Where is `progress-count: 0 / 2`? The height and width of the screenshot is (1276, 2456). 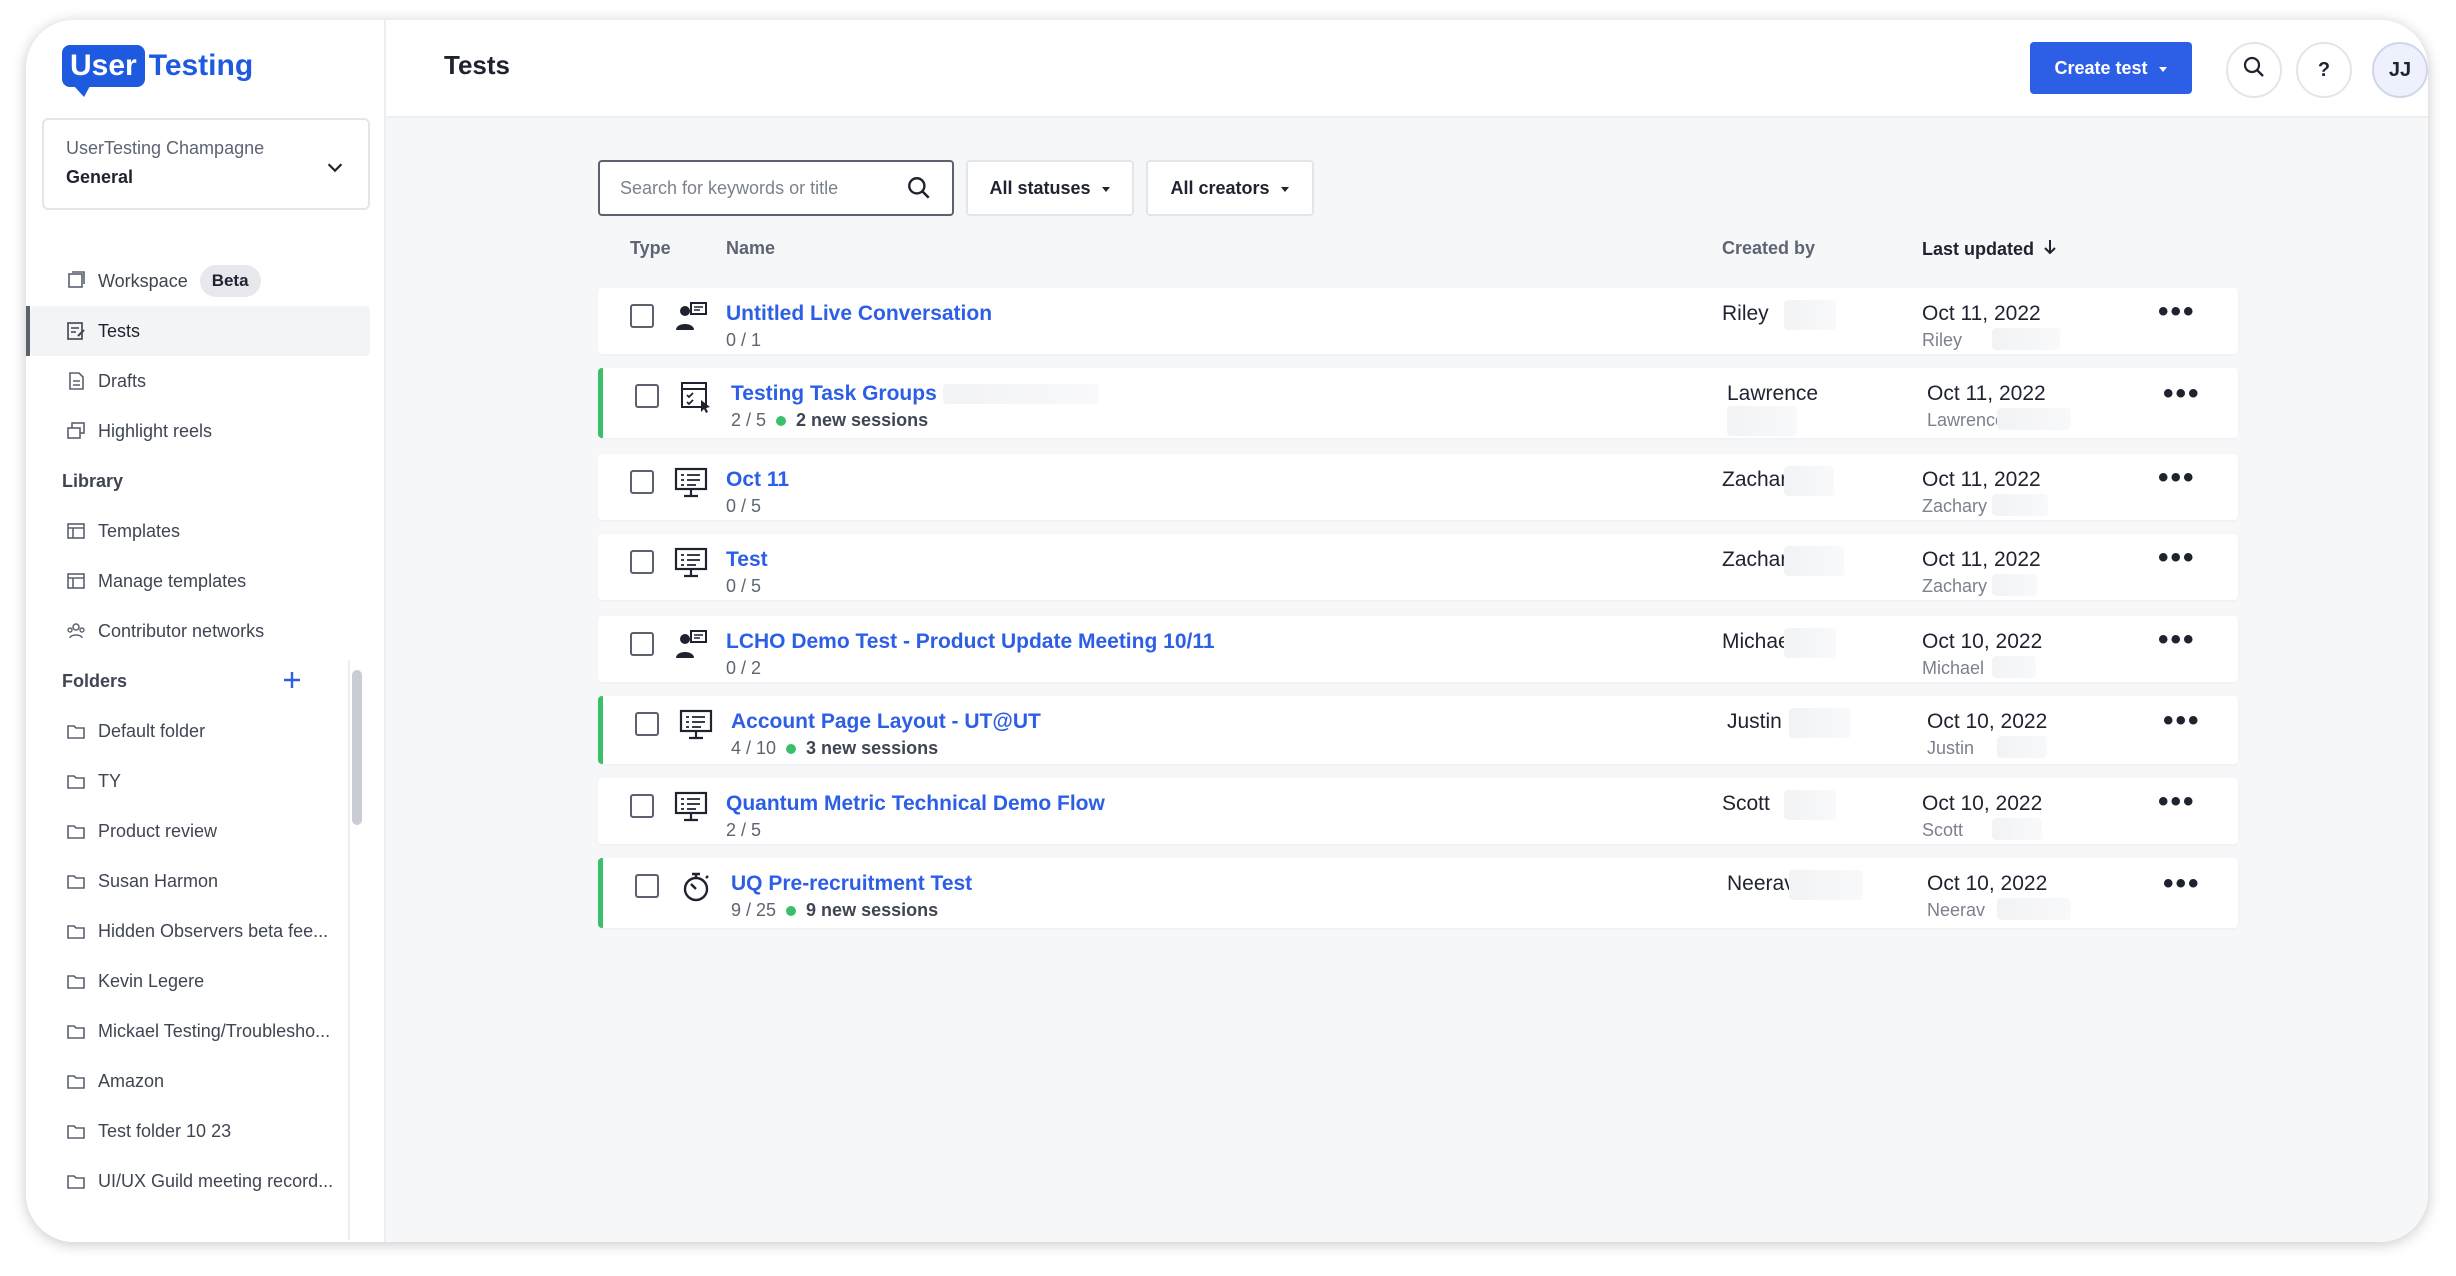
progress-count: 0 / 2 is located at coordinates (744, 668).